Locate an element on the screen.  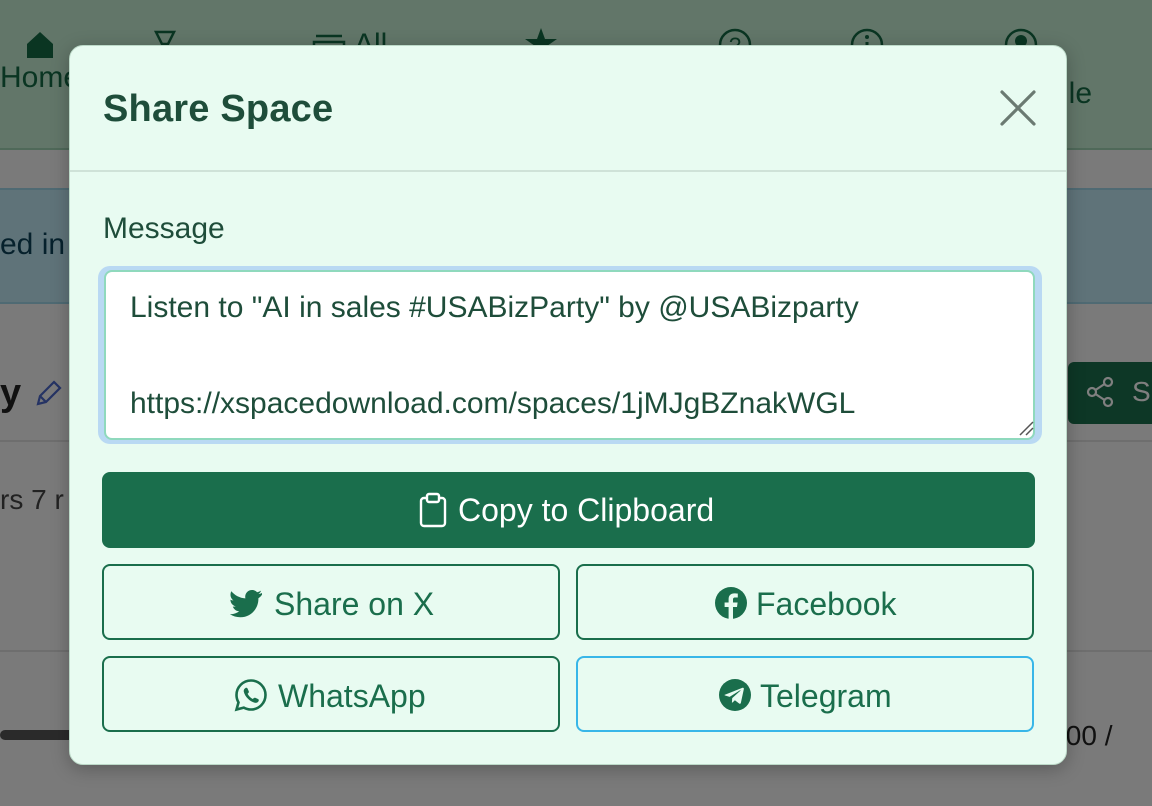
resize-handle-icon is located at coordinates (1026, 428).